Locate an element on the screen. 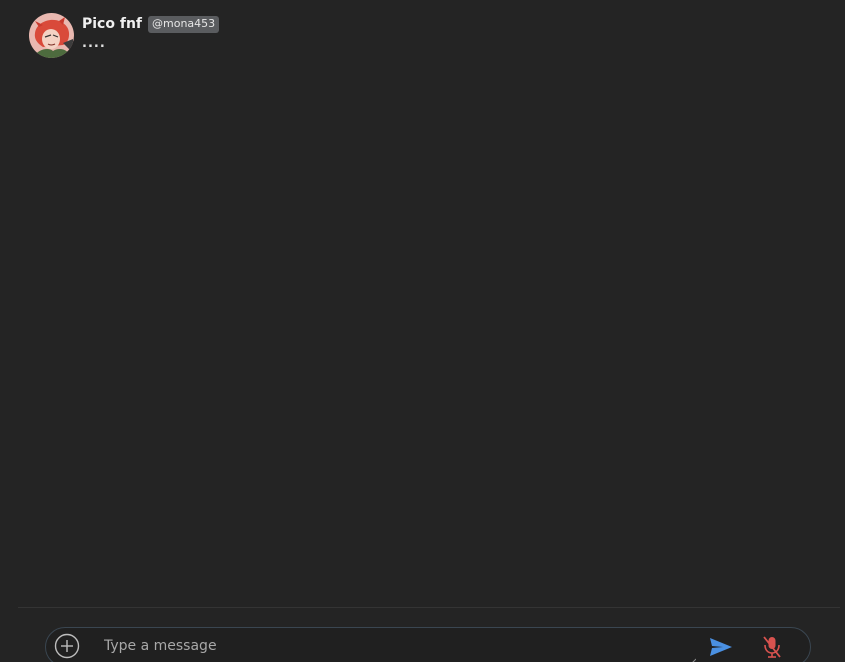 This screenshot has height=662, width=845. send-icon is located at coordinates (721, 647).